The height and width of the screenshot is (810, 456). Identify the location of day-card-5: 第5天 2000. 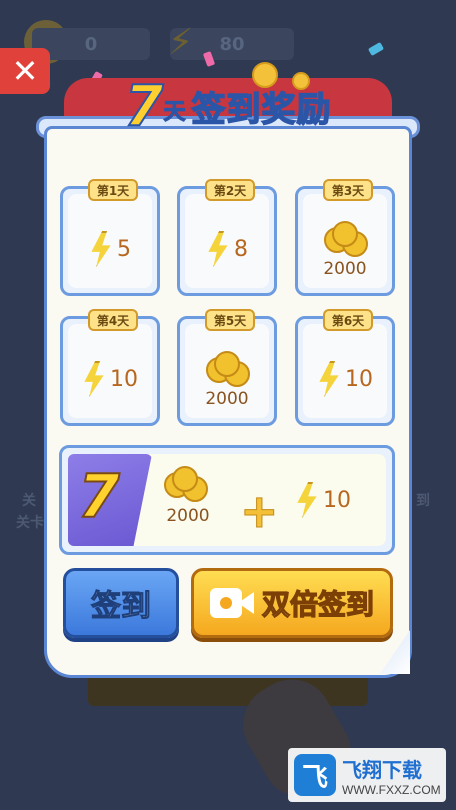
(227, 367).